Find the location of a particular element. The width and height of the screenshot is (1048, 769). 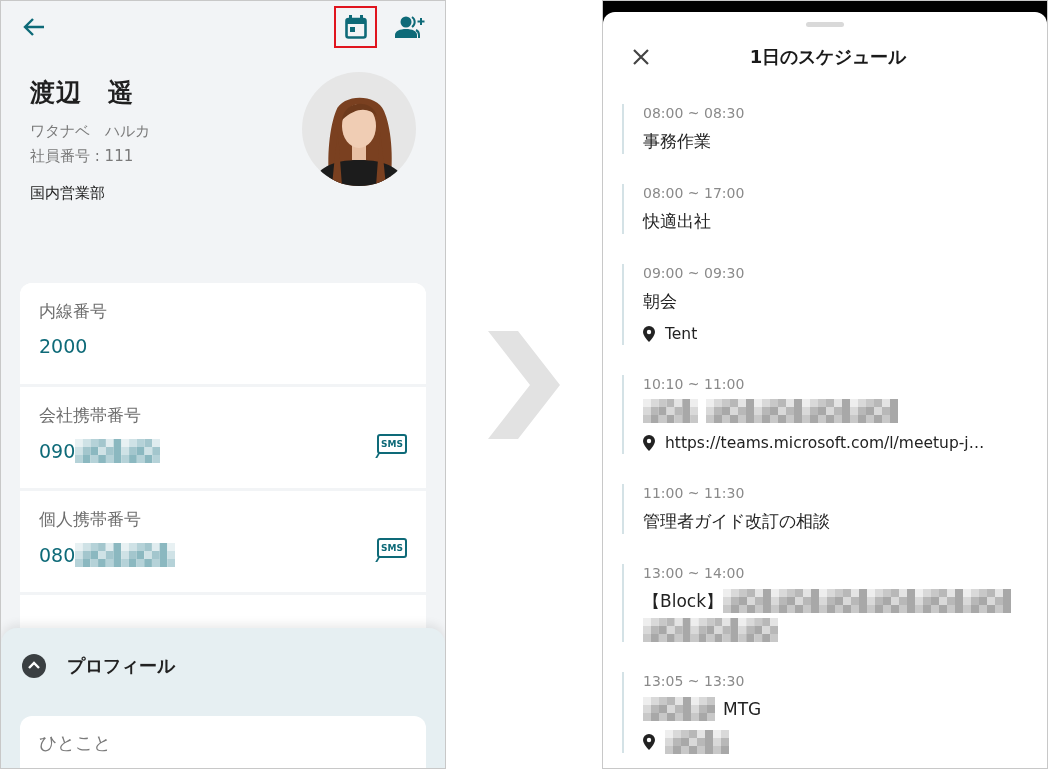

phone-link: 2000 is located at coordinates (63, 346).